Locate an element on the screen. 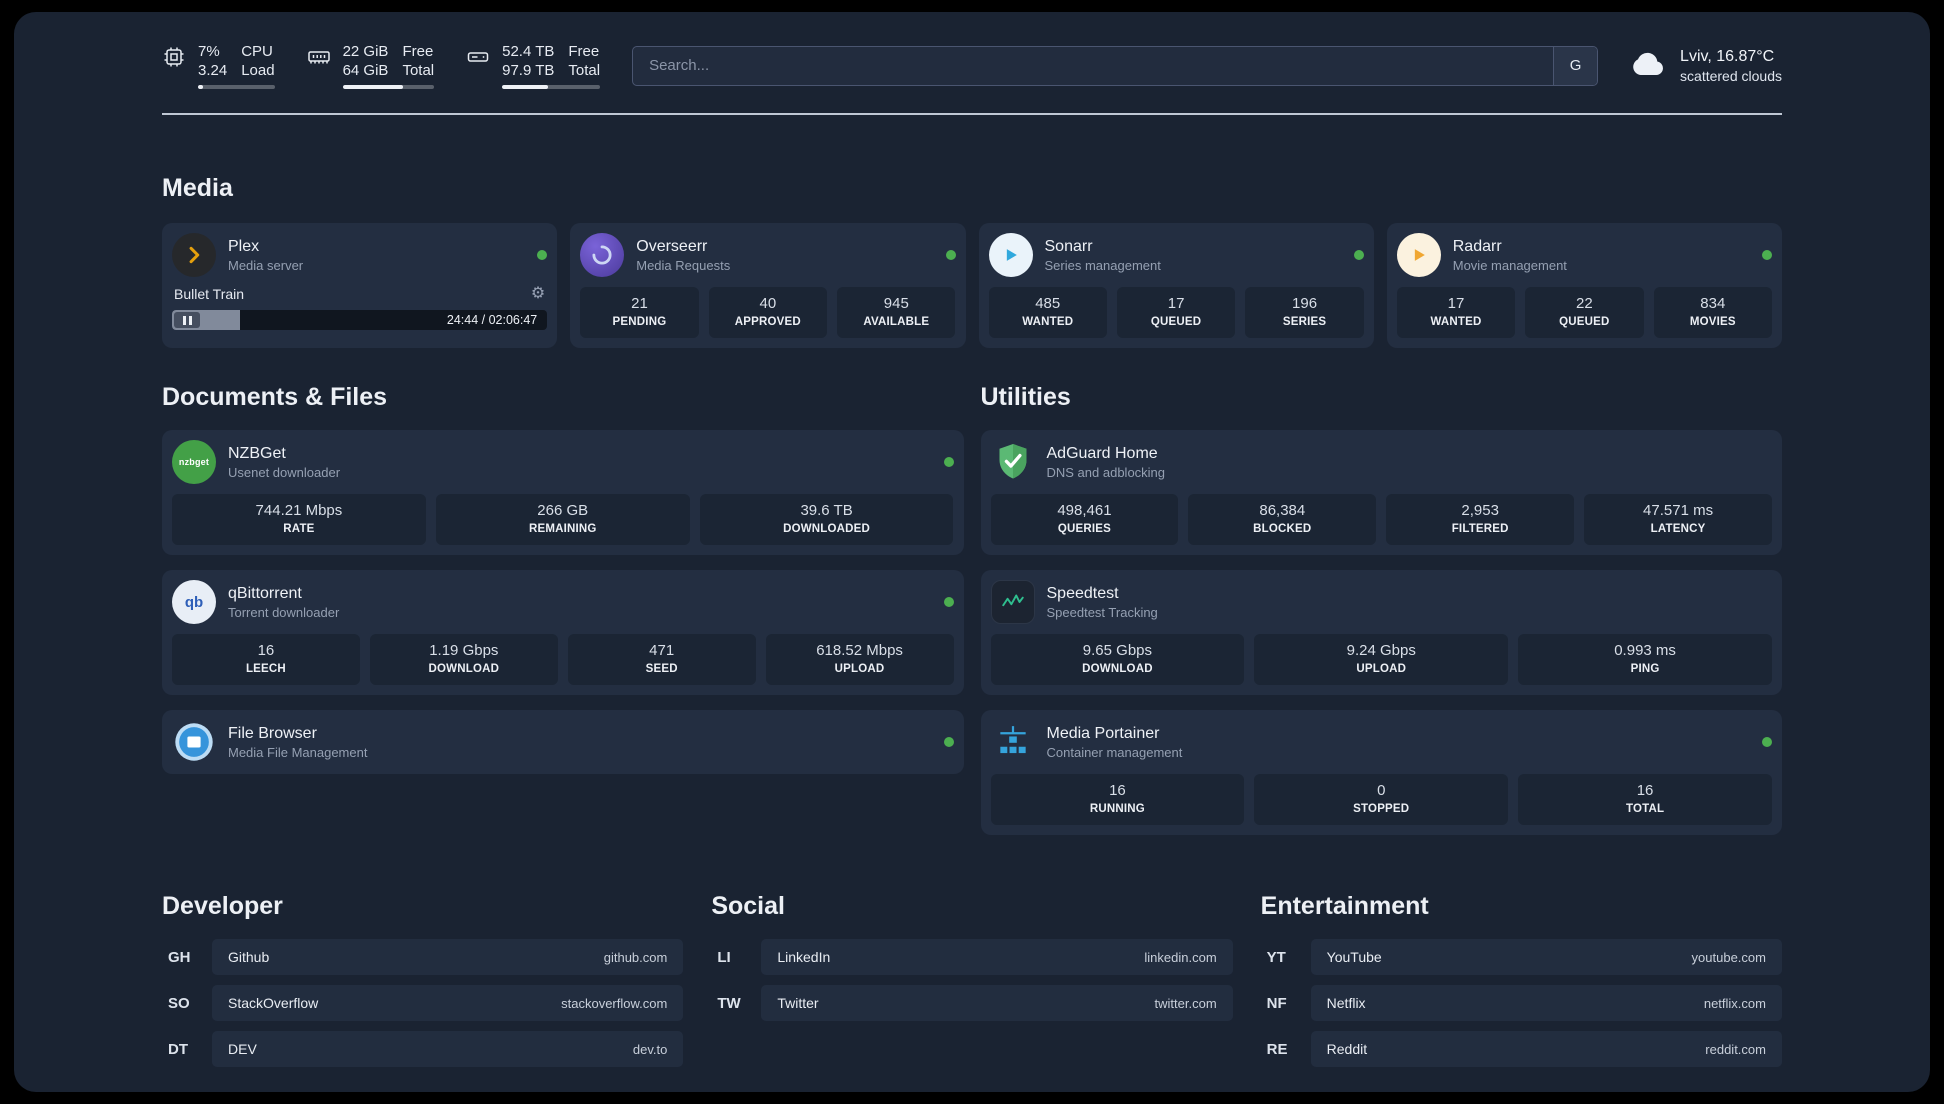 The height and width of the screenshot is (1104, 1944). filebrowser-card: File Browser Media File Management is located at coordinates (563, 742).